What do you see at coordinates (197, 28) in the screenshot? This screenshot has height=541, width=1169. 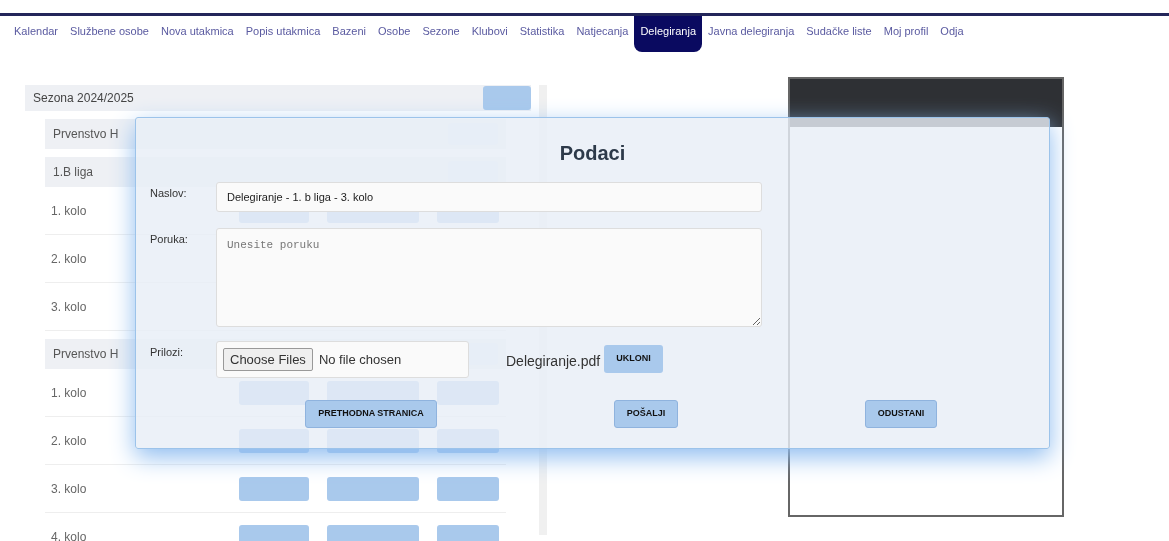 I see `nav-link: Nova utakmica` at bounding box center [197, 28].